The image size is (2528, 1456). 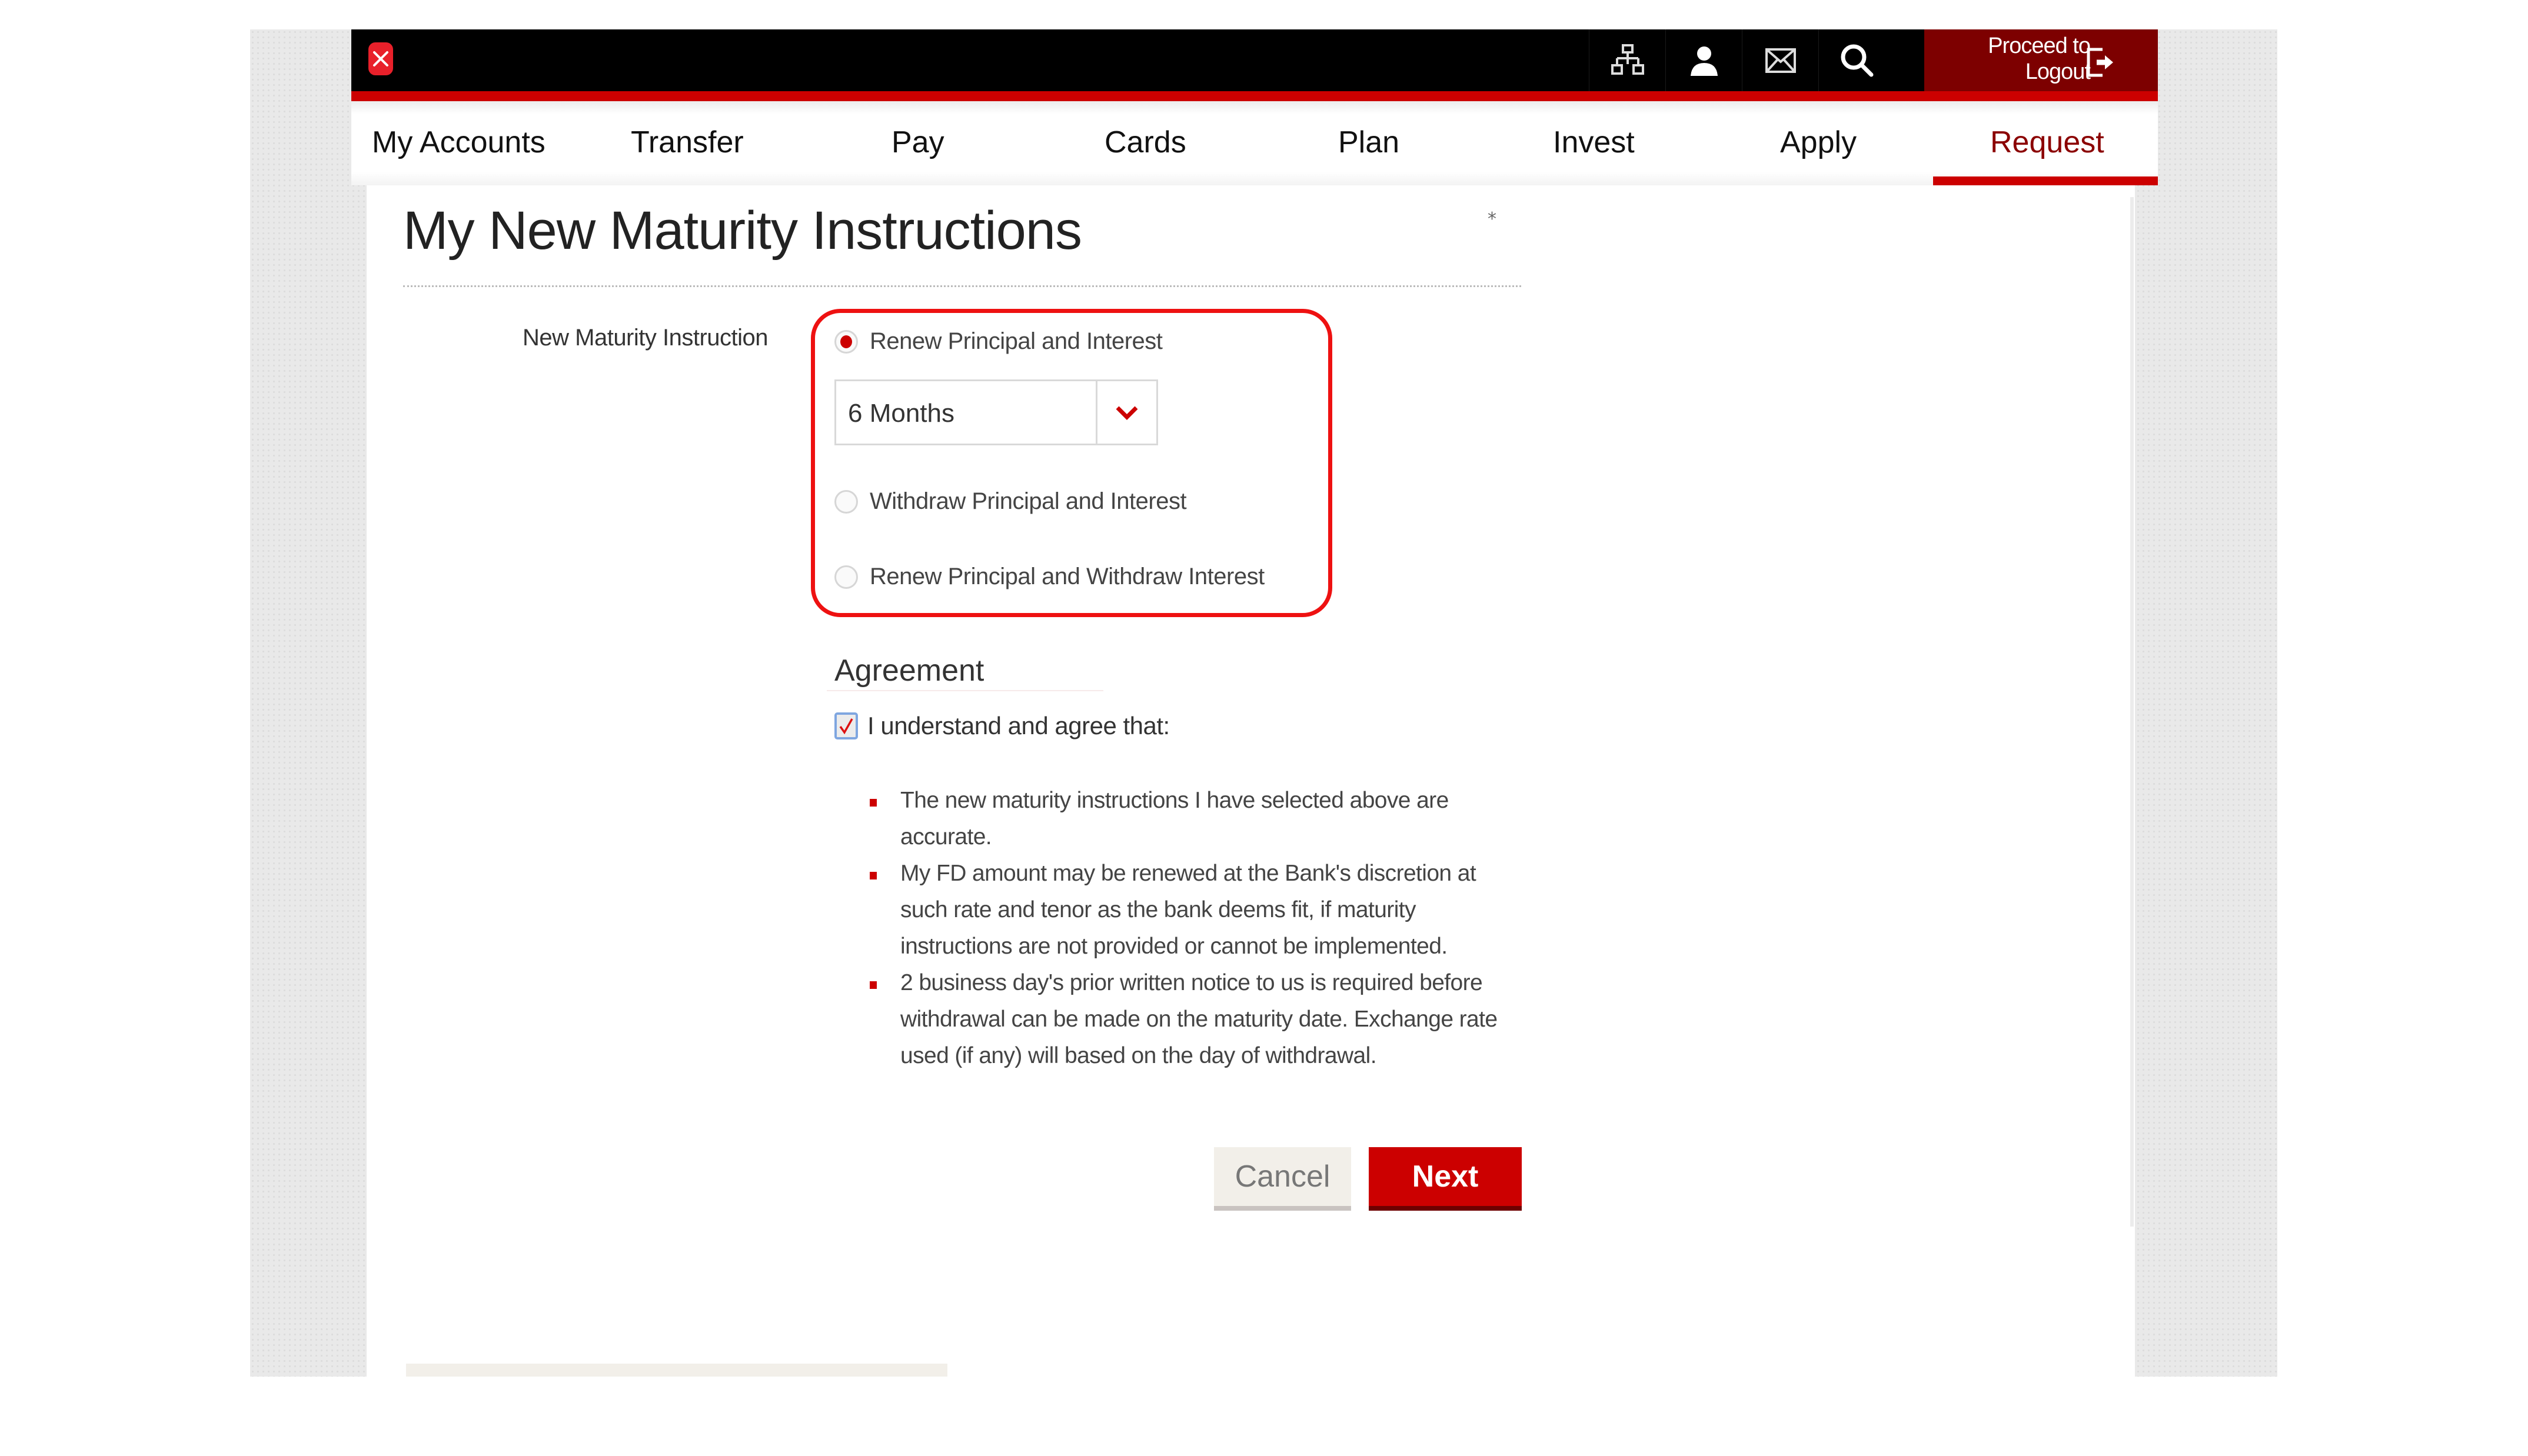 I want to click on checkmark-icon, so click(x=846, y=726).